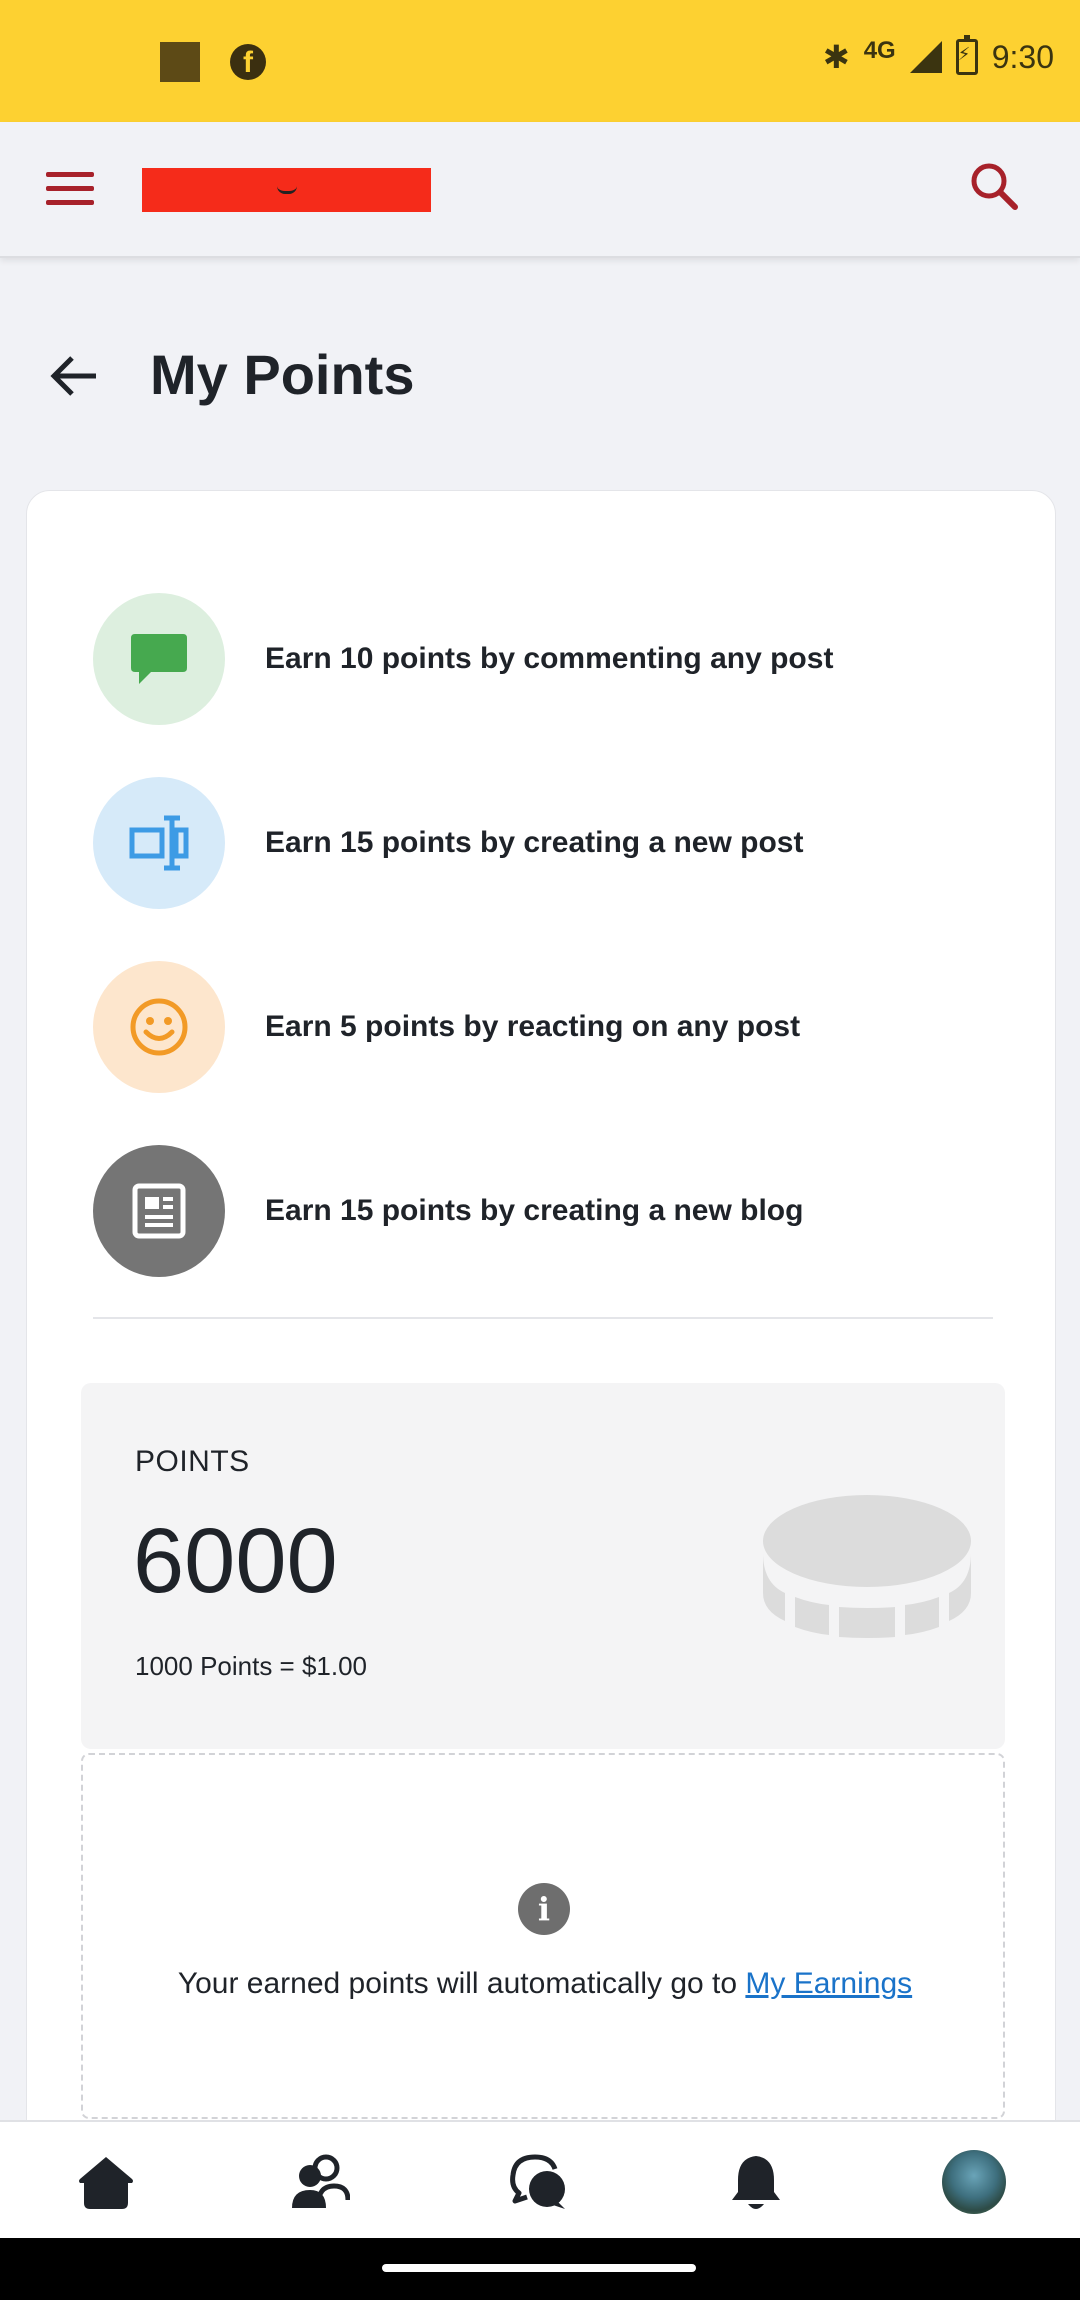 Image resolution: width=1080 pixels, height=2300 pixels. What do you see at coordinates (534, 1210) in the screenshot?
I see `earn-item-label: Earn 15 points by creating a new blog` at bounding box center [534, 1210].